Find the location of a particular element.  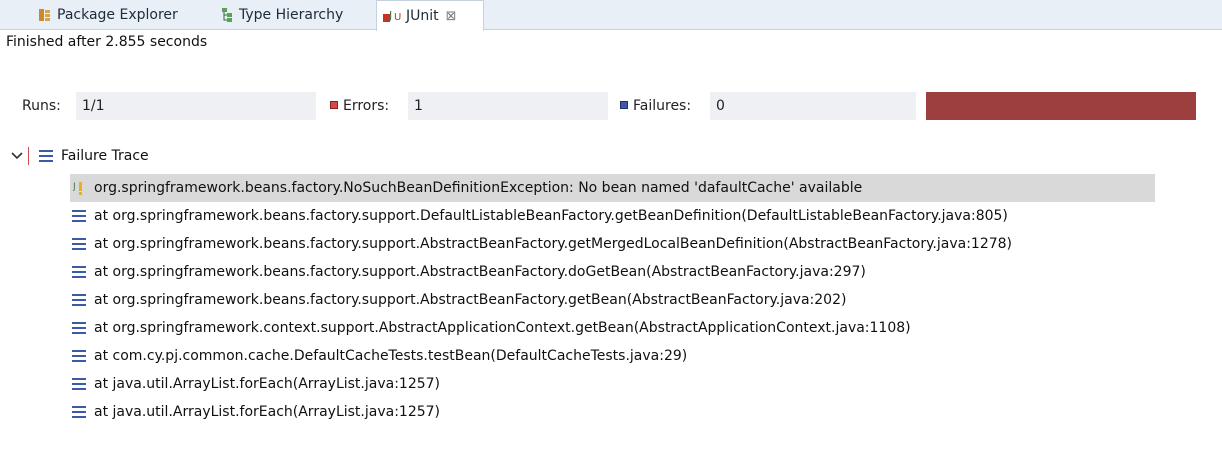

errors-label: Errors: is located at coordinates (366, 106).